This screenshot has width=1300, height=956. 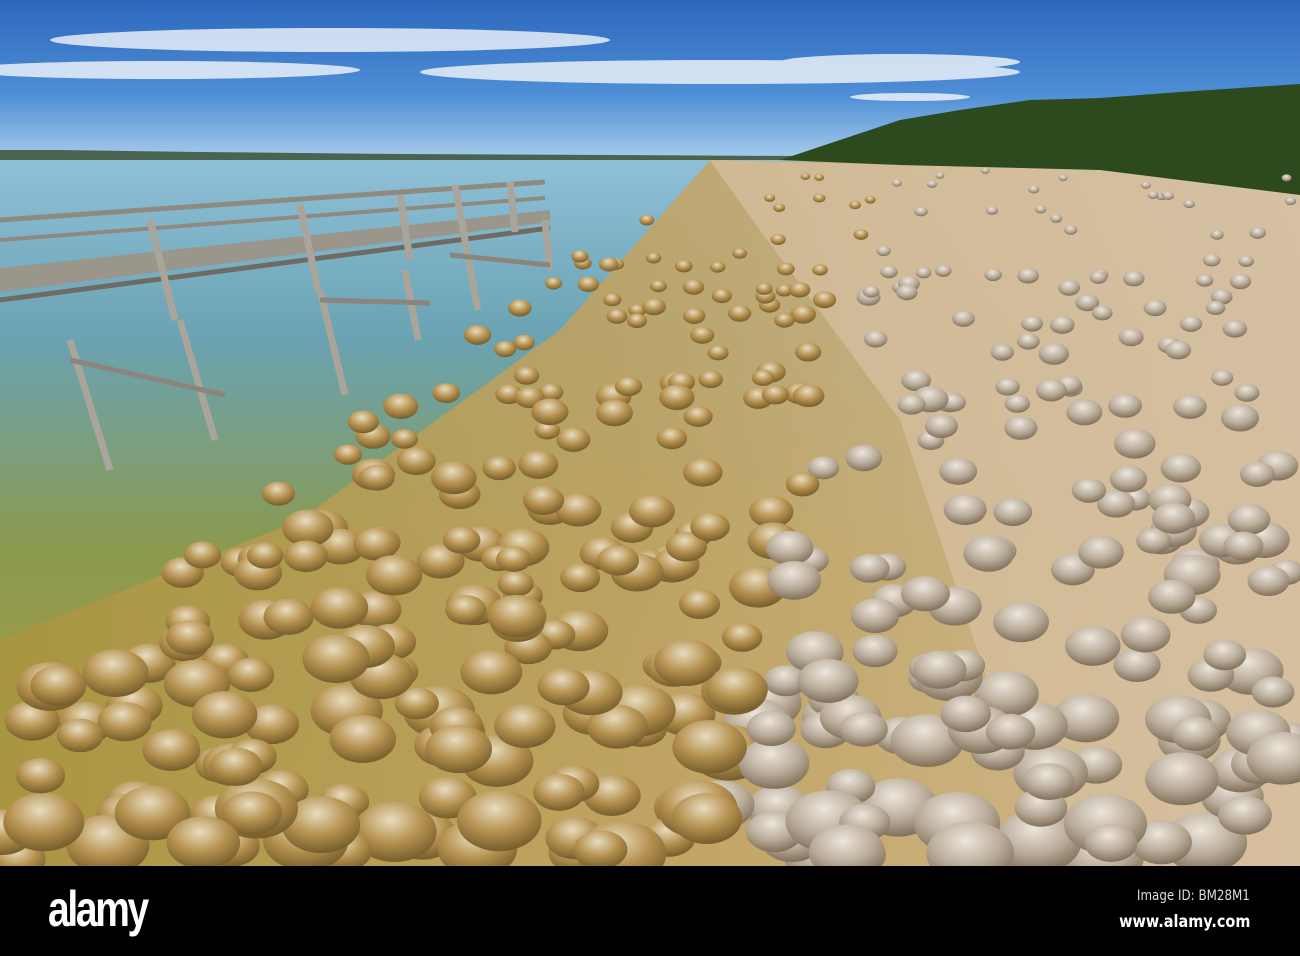 What do you see at coordinates (98, 909) in the screenshot?
I see `alamy-logo: alamy` at bounding box center [98, 909].